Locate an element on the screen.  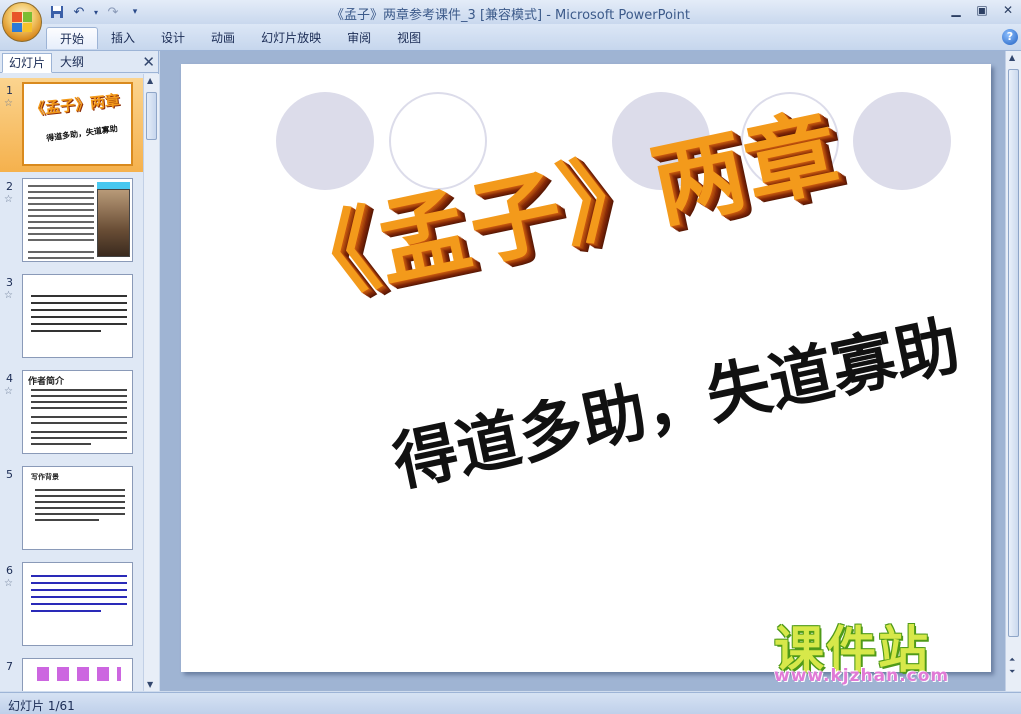
portrait-image is located at coordinates (113, 223).